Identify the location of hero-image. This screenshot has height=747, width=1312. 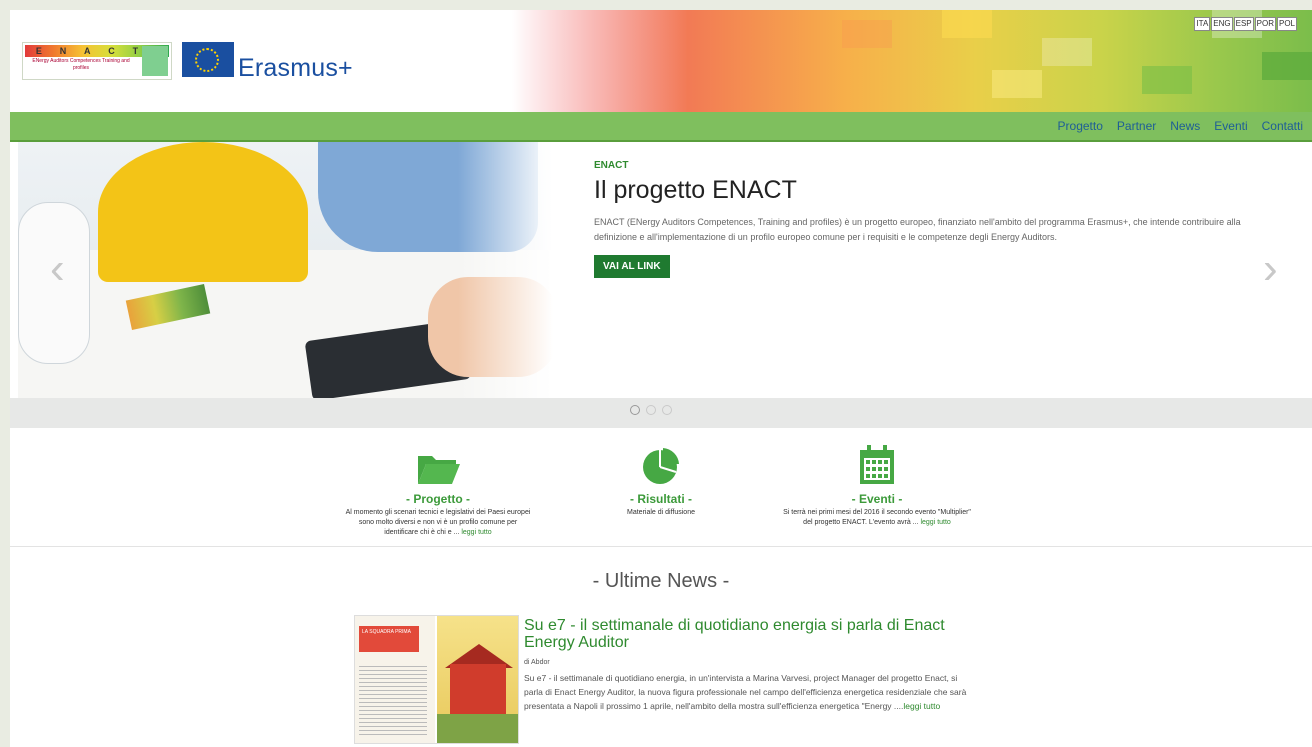
(285, 270).